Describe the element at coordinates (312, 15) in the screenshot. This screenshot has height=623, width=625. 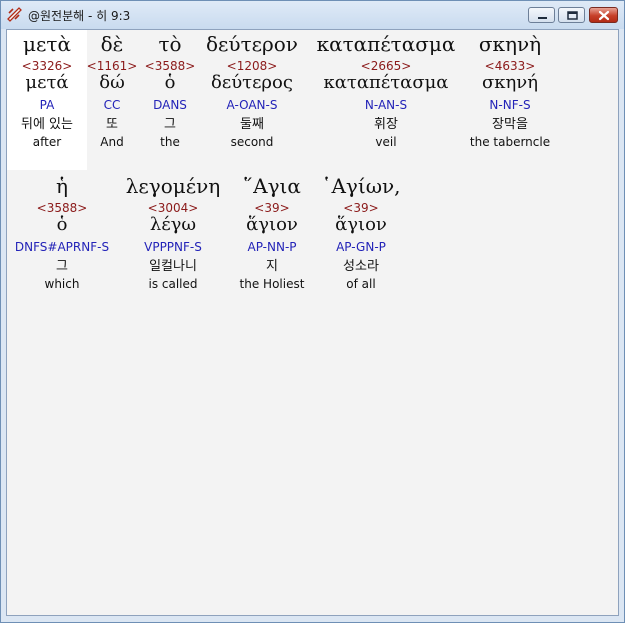
I see `title-bar: @원전분해 - 히 9:3` at that location.